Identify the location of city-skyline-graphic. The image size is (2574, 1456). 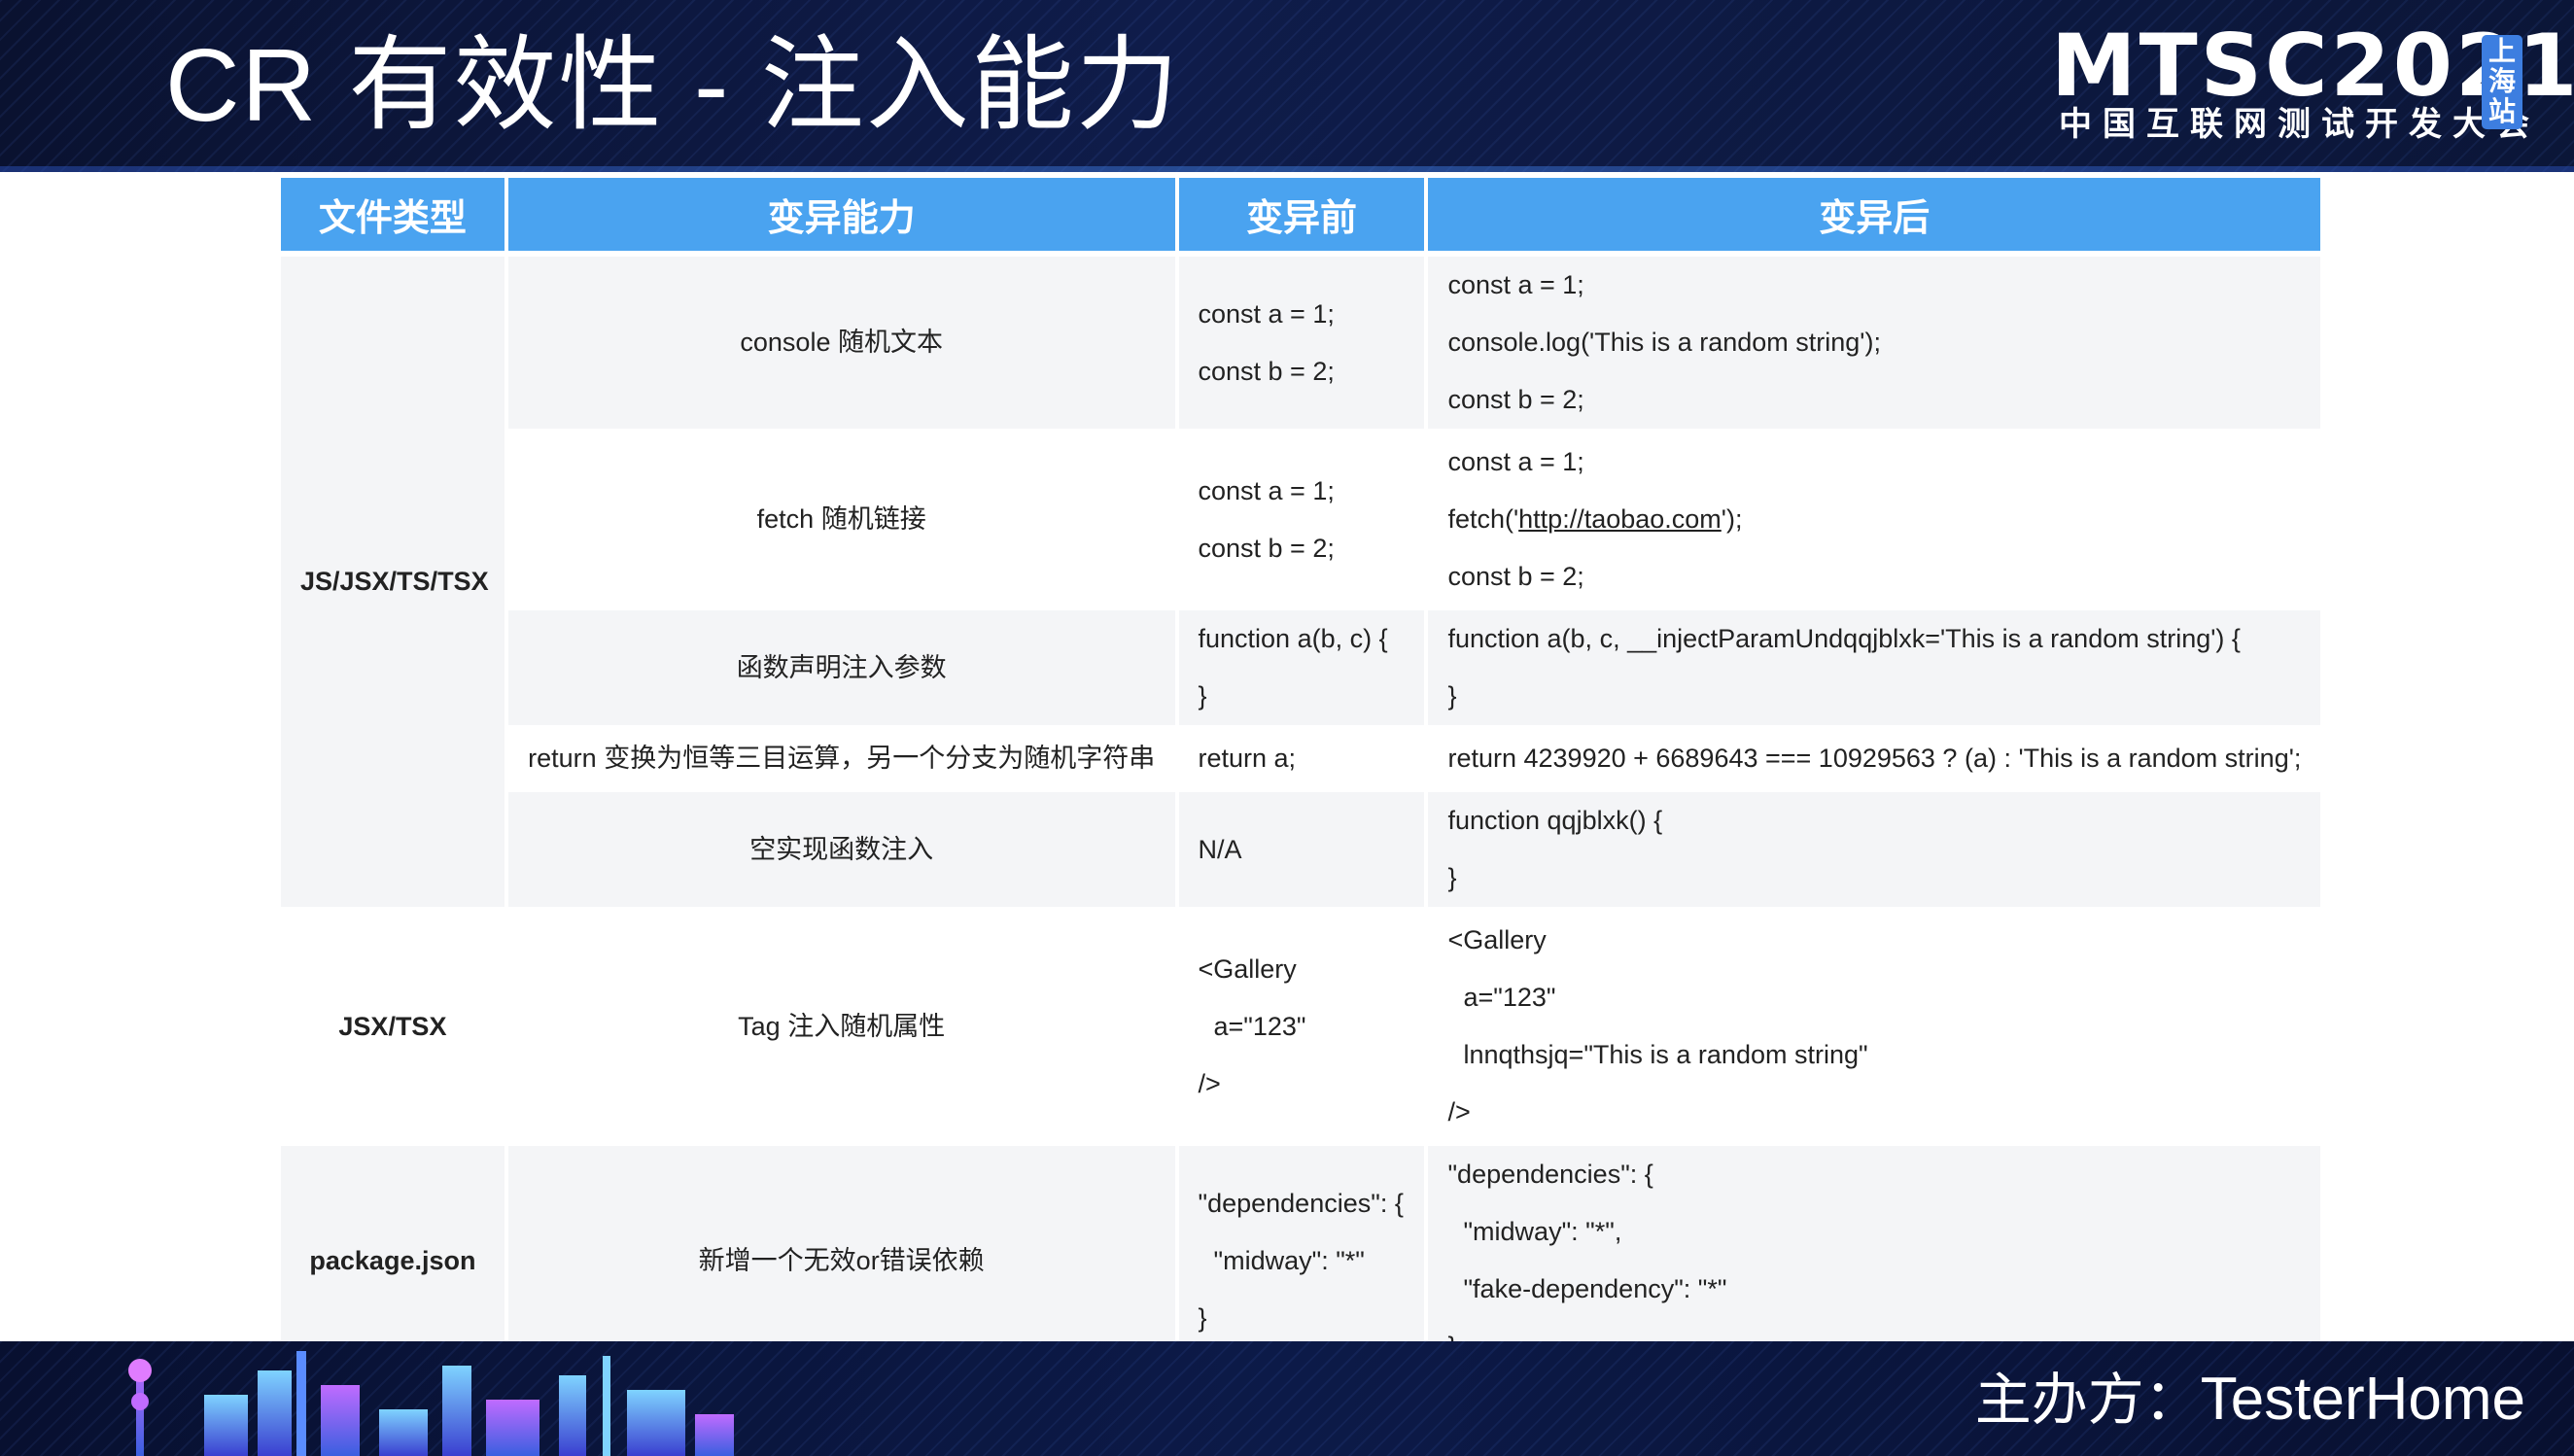
(431, 1403).